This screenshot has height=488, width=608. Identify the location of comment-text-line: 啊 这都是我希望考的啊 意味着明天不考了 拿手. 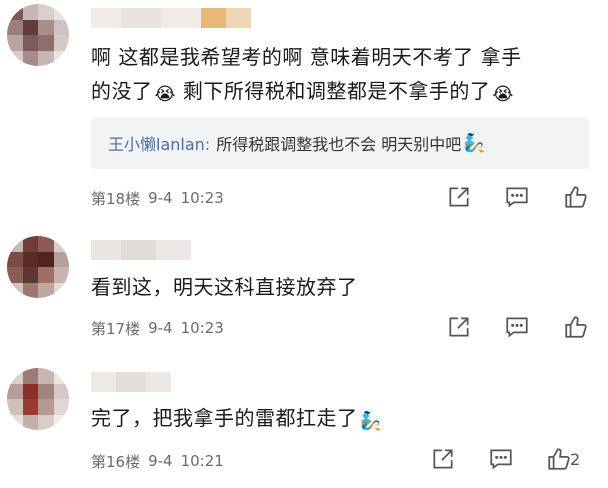
(306, 57).